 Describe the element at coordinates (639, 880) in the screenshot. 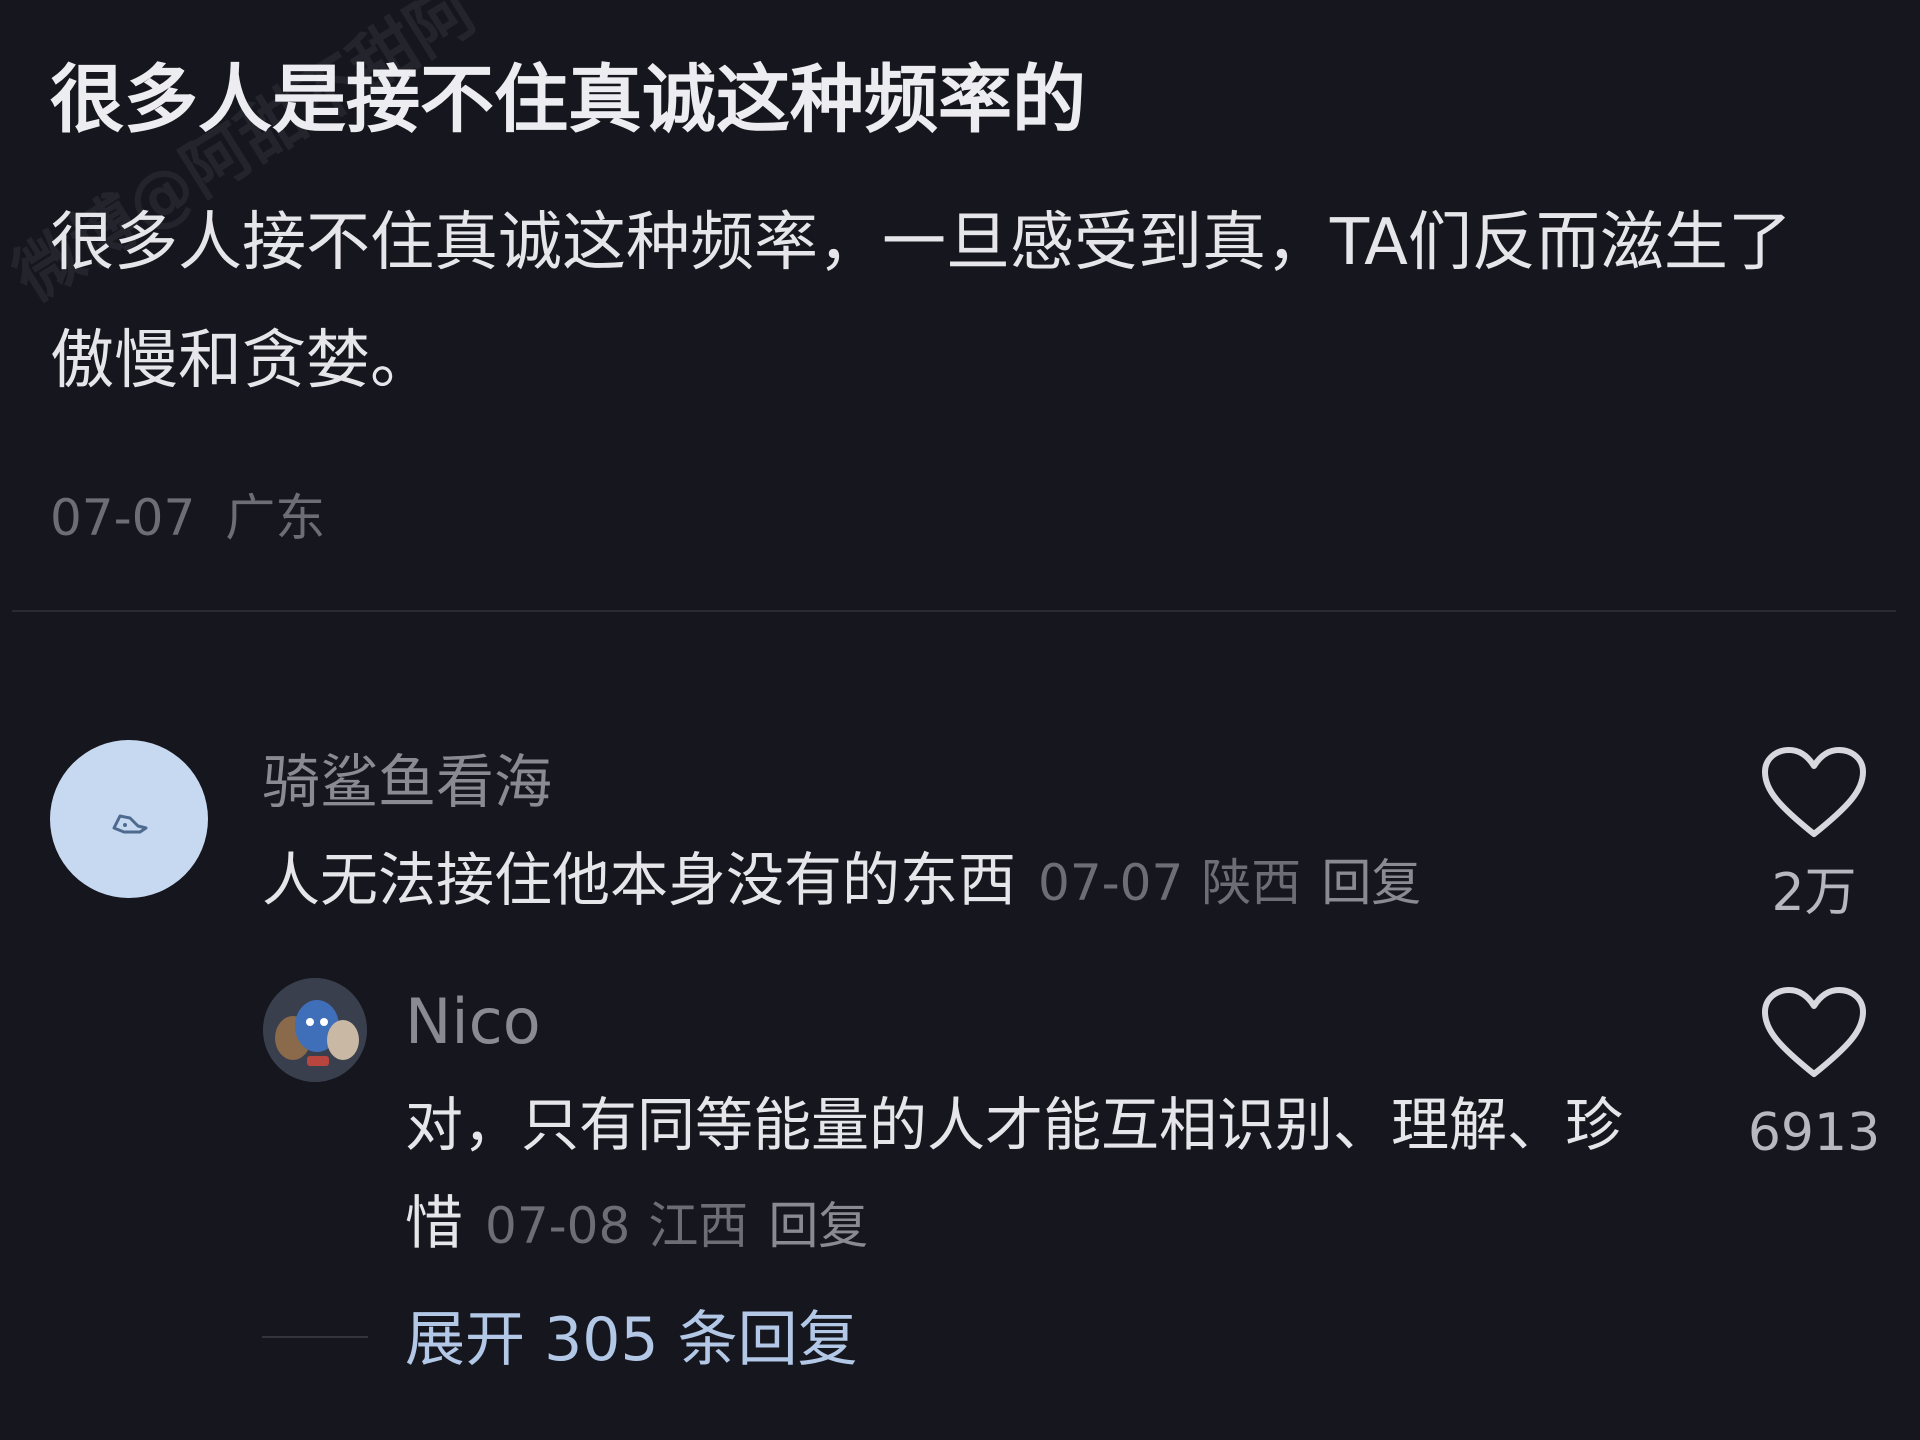

I see `comment-text: 人无法接住他本身没有的东西` at that location.